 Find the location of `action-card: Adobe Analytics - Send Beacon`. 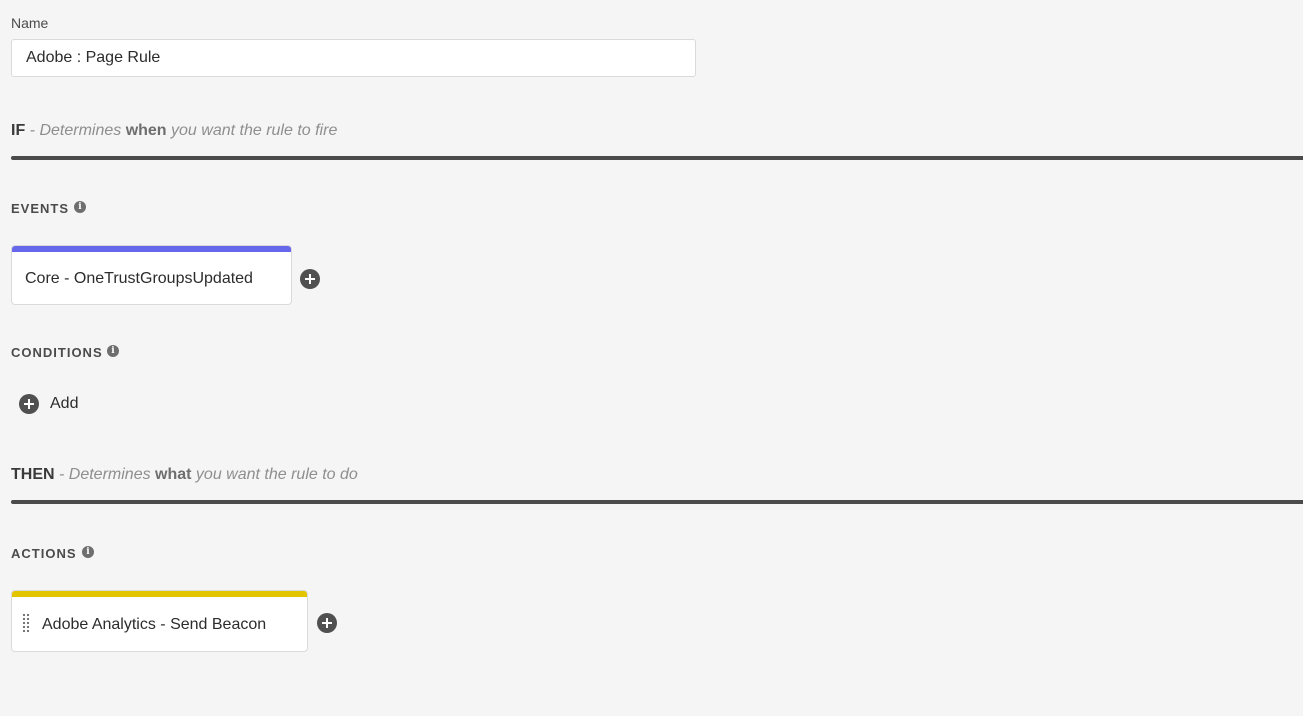

action-card: Adobe Analytics - Send Beacon is located at coordinates (159, 621).